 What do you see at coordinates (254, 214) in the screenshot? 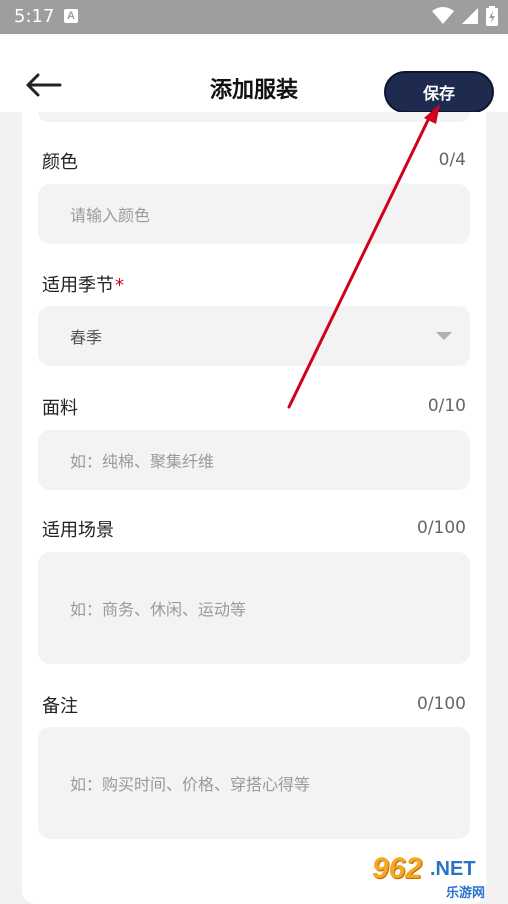
I see `color-input: 请输入颜色` at bounding box center [254, 214].